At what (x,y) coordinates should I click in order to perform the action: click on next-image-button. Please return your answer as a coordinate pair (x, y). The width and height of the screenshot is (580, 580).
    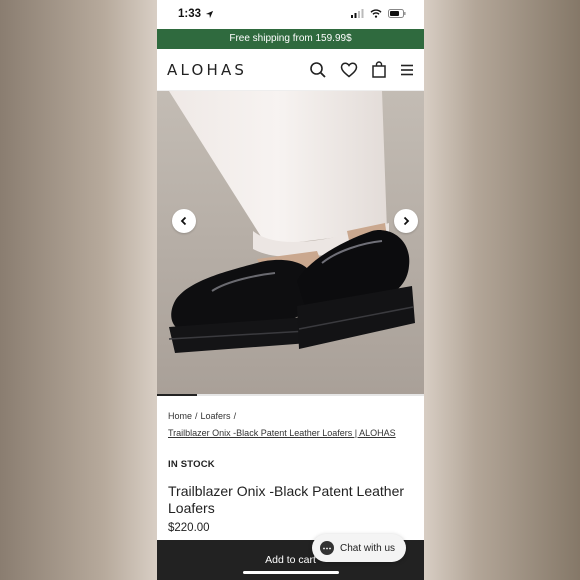
    Looking at the image, I should click on (406, 221).